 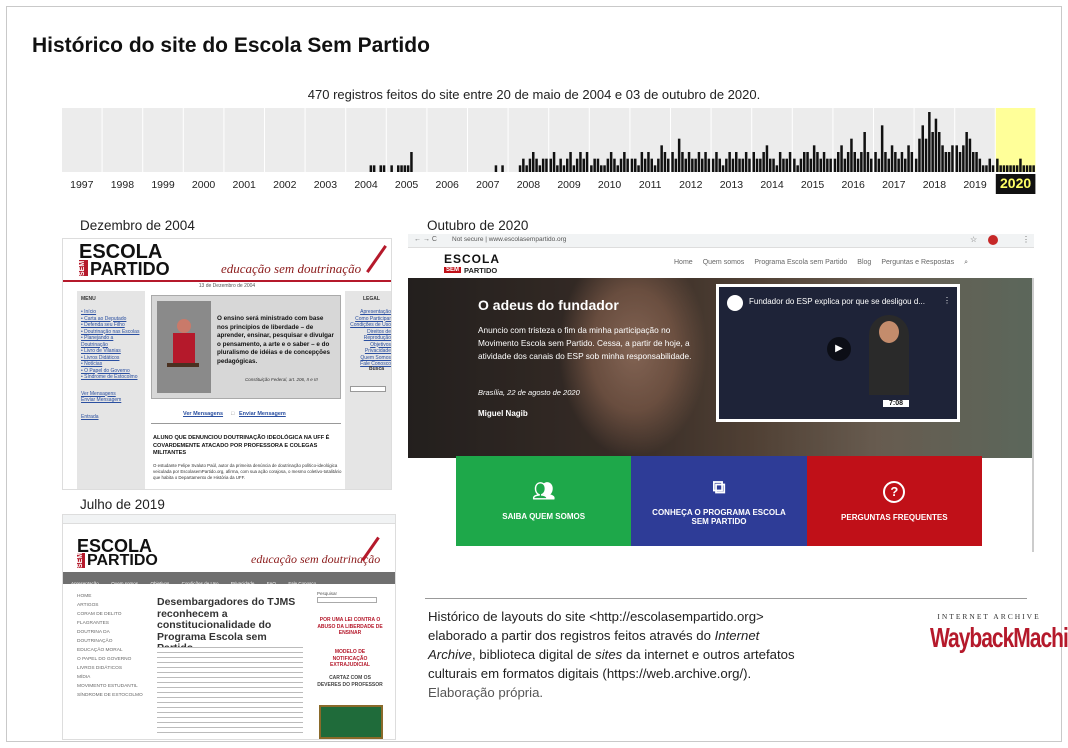 What do you see at coordinates (917, 263) in the screenshot?
I see `nav-perguntas: Perguntas e Respostas` at bounding box center [917, 263].